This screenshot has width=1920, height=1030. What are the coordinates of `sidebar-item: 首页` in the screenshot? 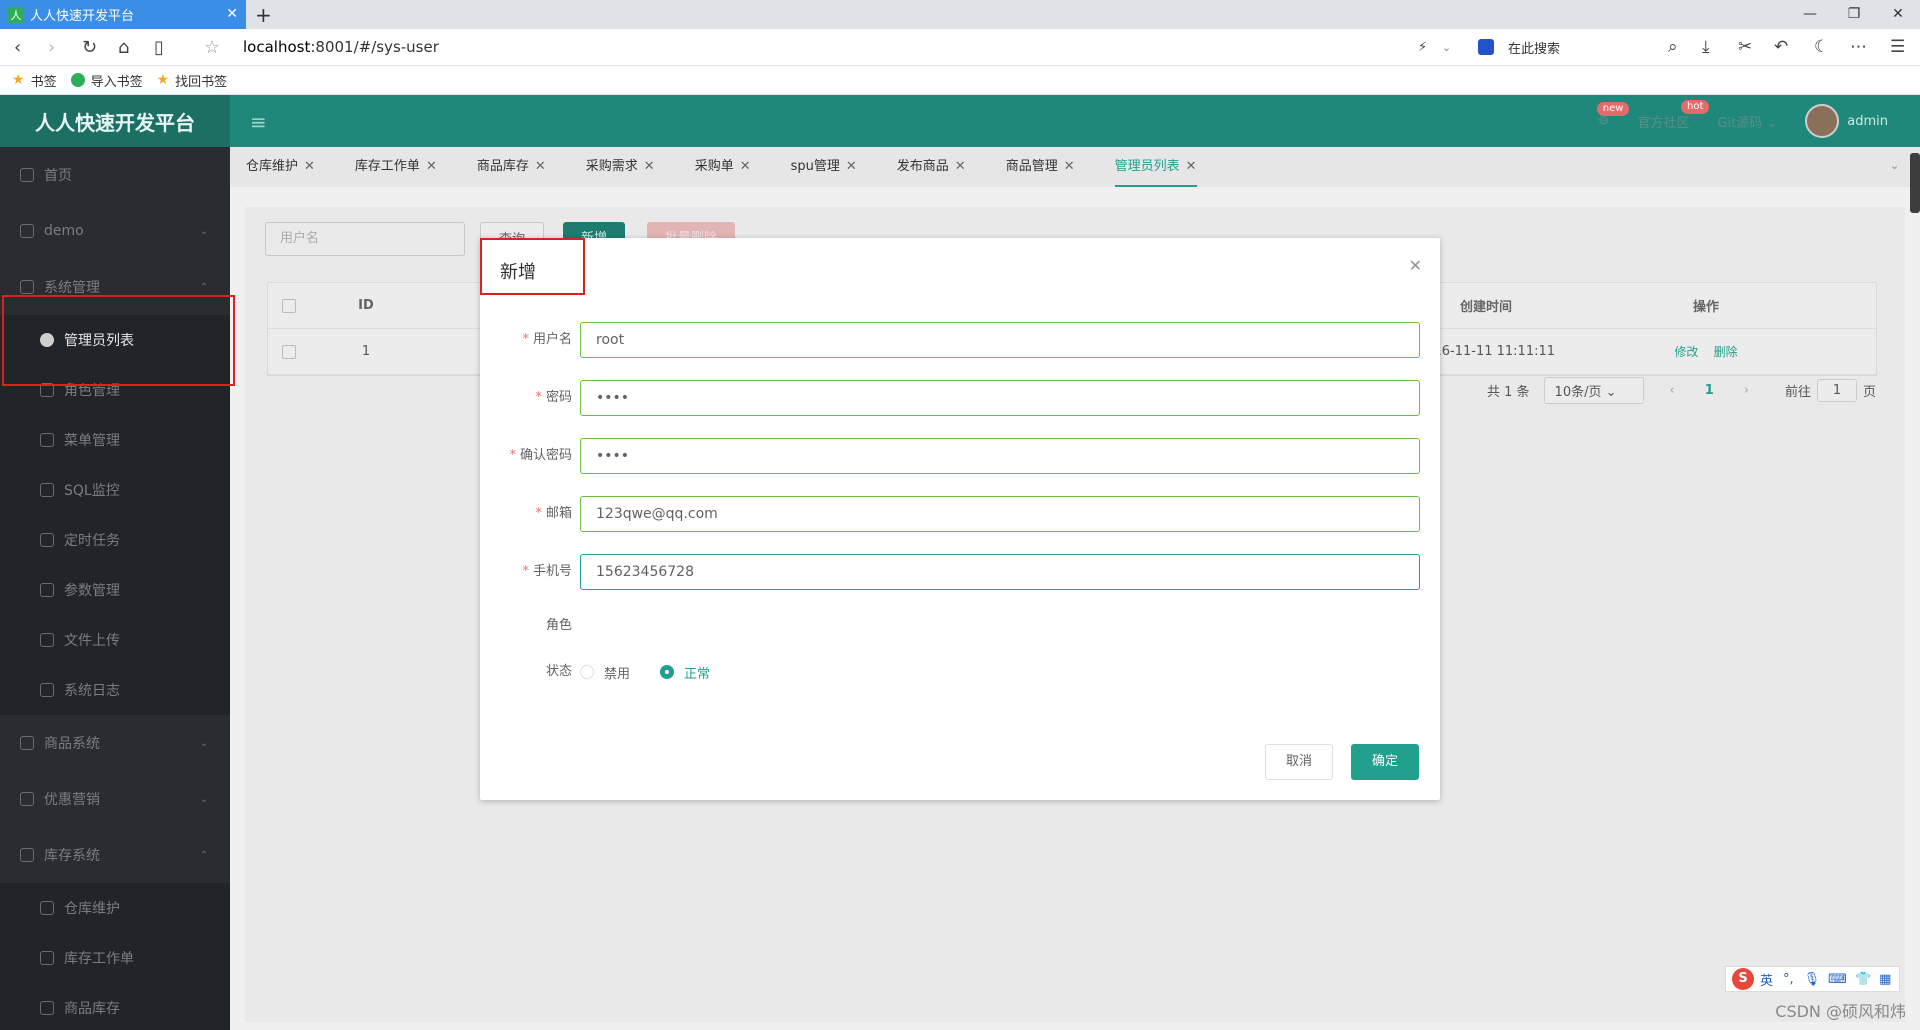 It's located at (115, 175).